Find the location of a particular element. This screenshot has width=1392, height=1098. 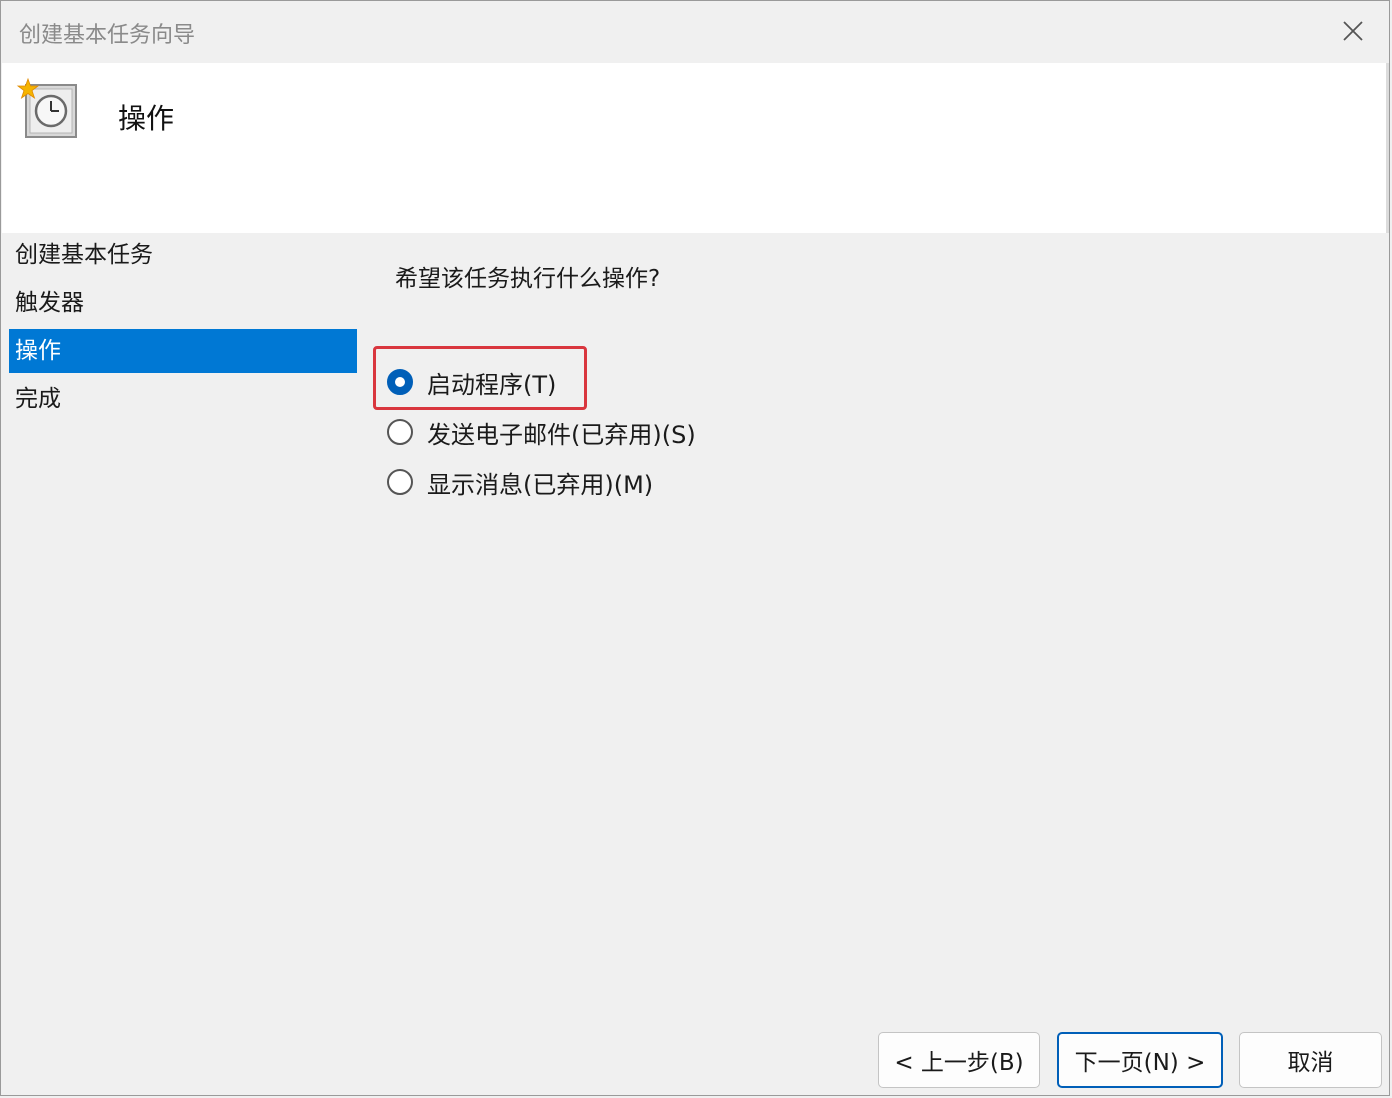

option-send-email: 发送电子邮件(已弃用)(S) is located at coordinates (541, 432).